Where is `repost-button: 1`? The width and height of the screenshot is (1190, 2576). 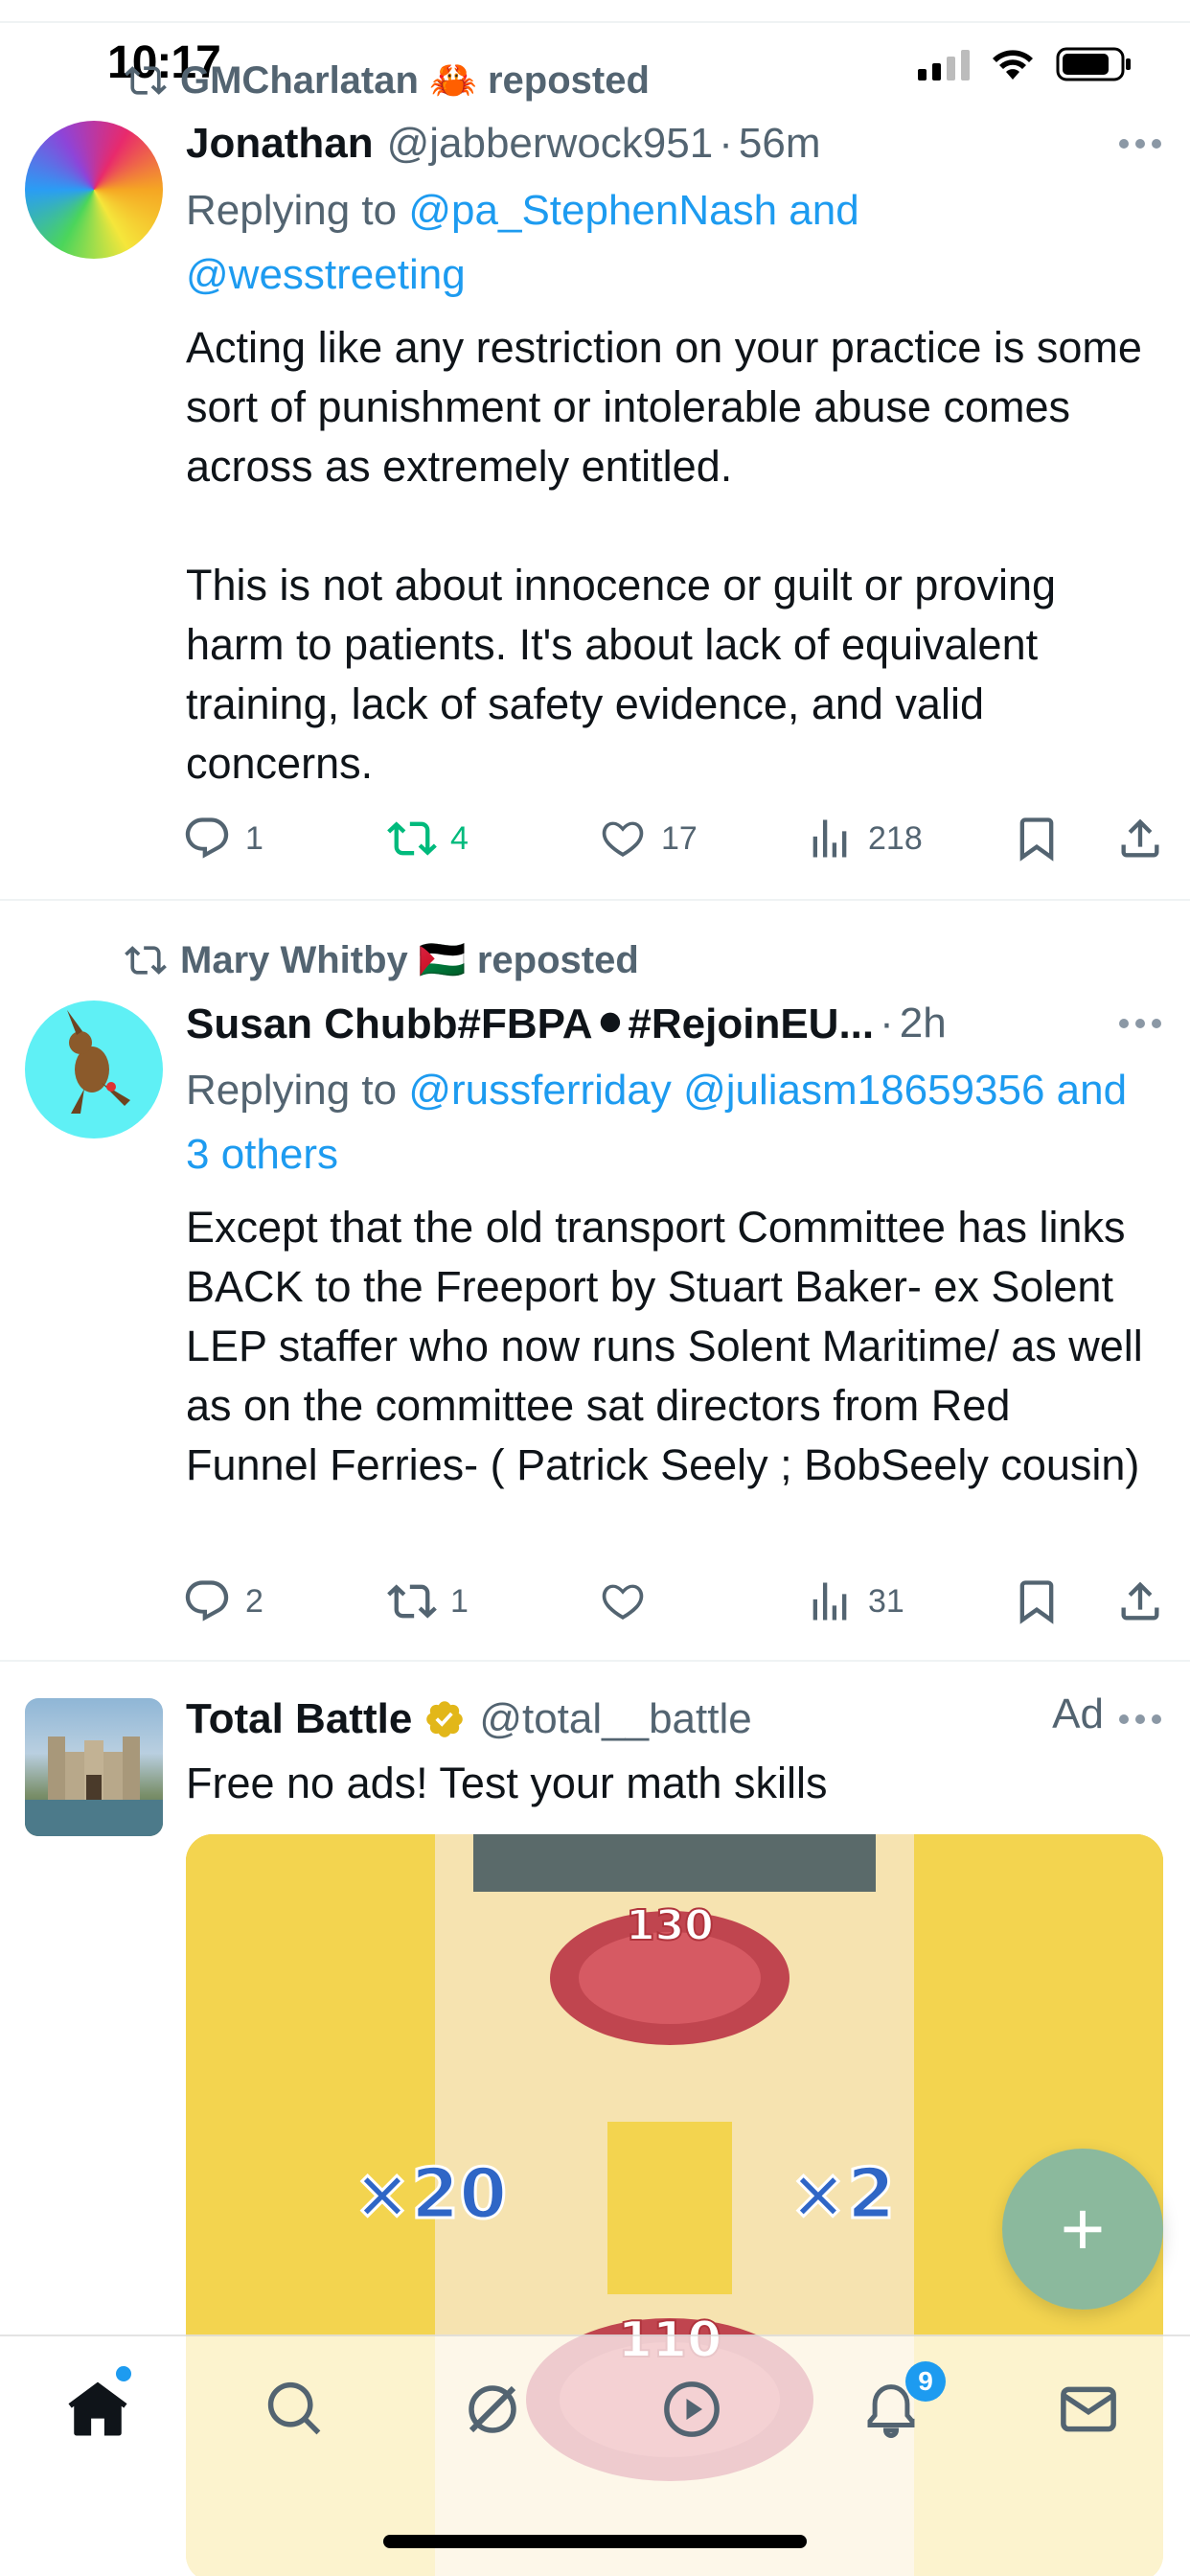
repost-button: 1 is located at coordinates (428, 1601).